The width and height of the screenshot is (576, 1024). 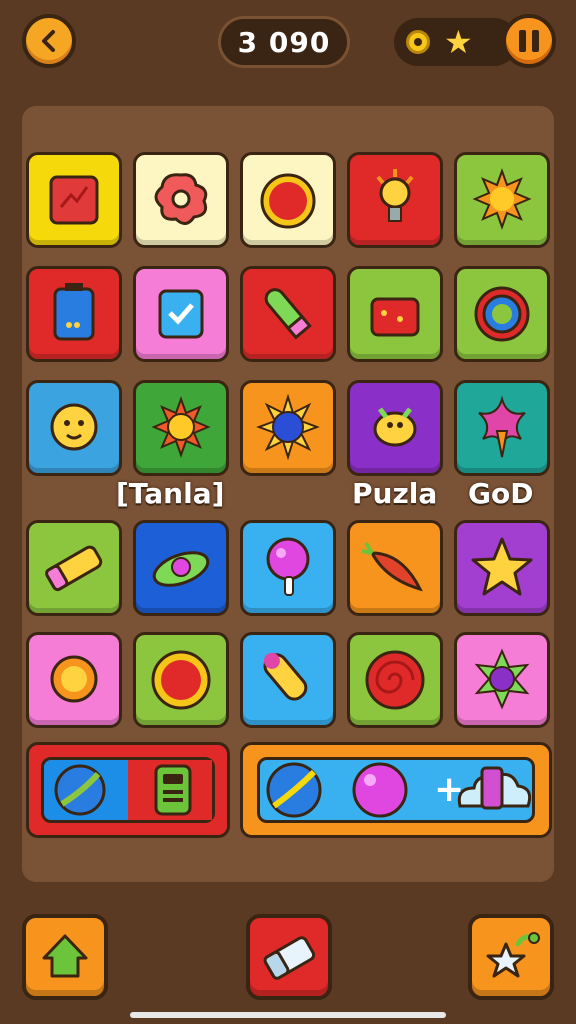 I want to click on green-house-icon, so click(x=65, y=956).